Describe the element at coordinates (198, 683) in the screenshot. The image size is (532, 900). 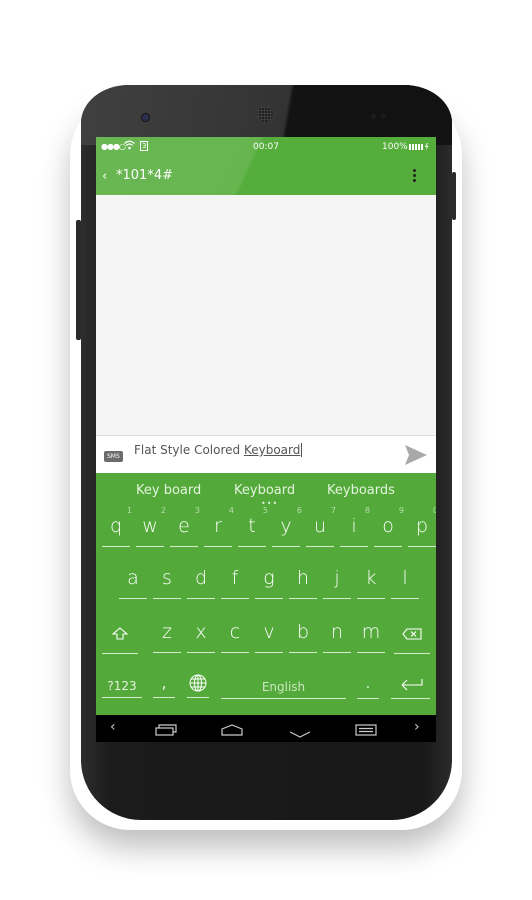
I see `globe-icon` at that location.